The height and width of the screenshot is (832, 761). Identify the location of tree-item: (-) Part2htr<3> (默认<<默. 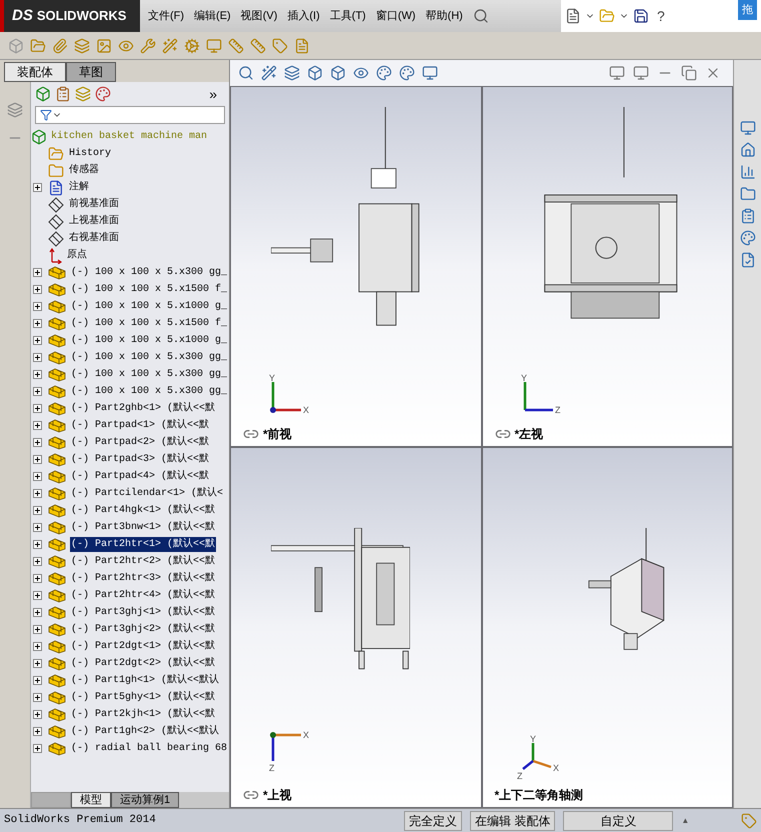
(143, 578).